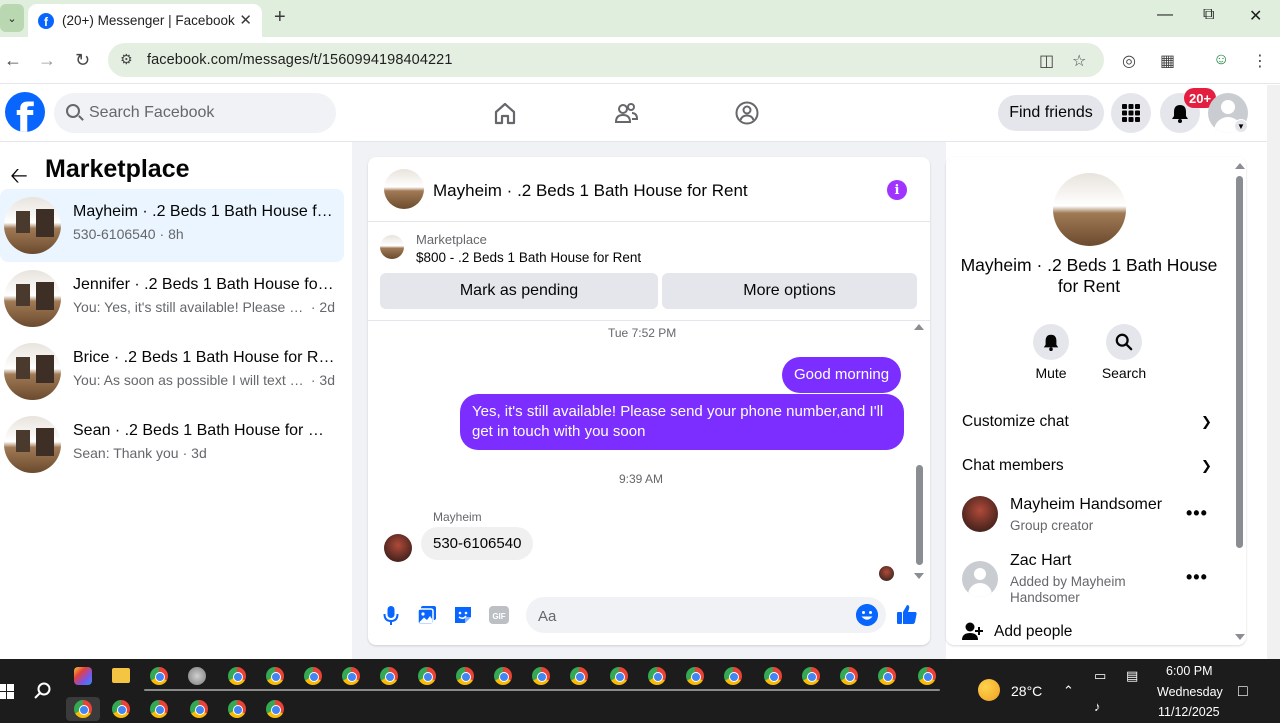 The width and height of the screenshot is (1280, 723). What do you see at coordinates (12, 18) in the screenshot?
I see `tab-search-chevron-icon: ⌄` at bounding box center [12, 18].